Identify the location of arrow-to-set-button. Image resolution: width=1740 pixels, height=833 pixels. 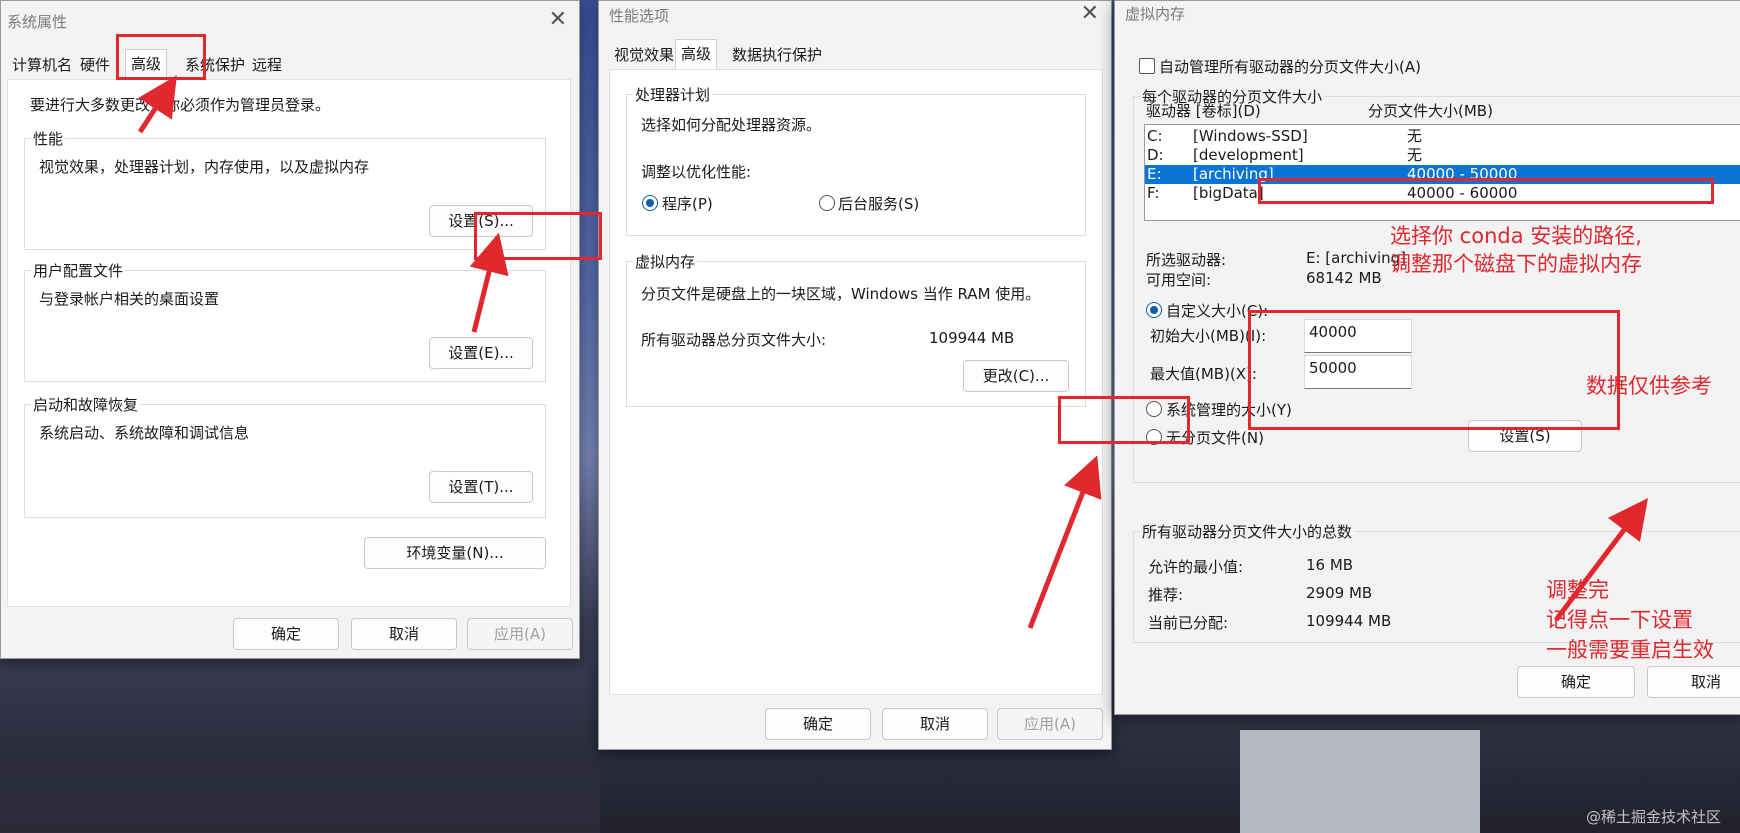
(1601, 560).